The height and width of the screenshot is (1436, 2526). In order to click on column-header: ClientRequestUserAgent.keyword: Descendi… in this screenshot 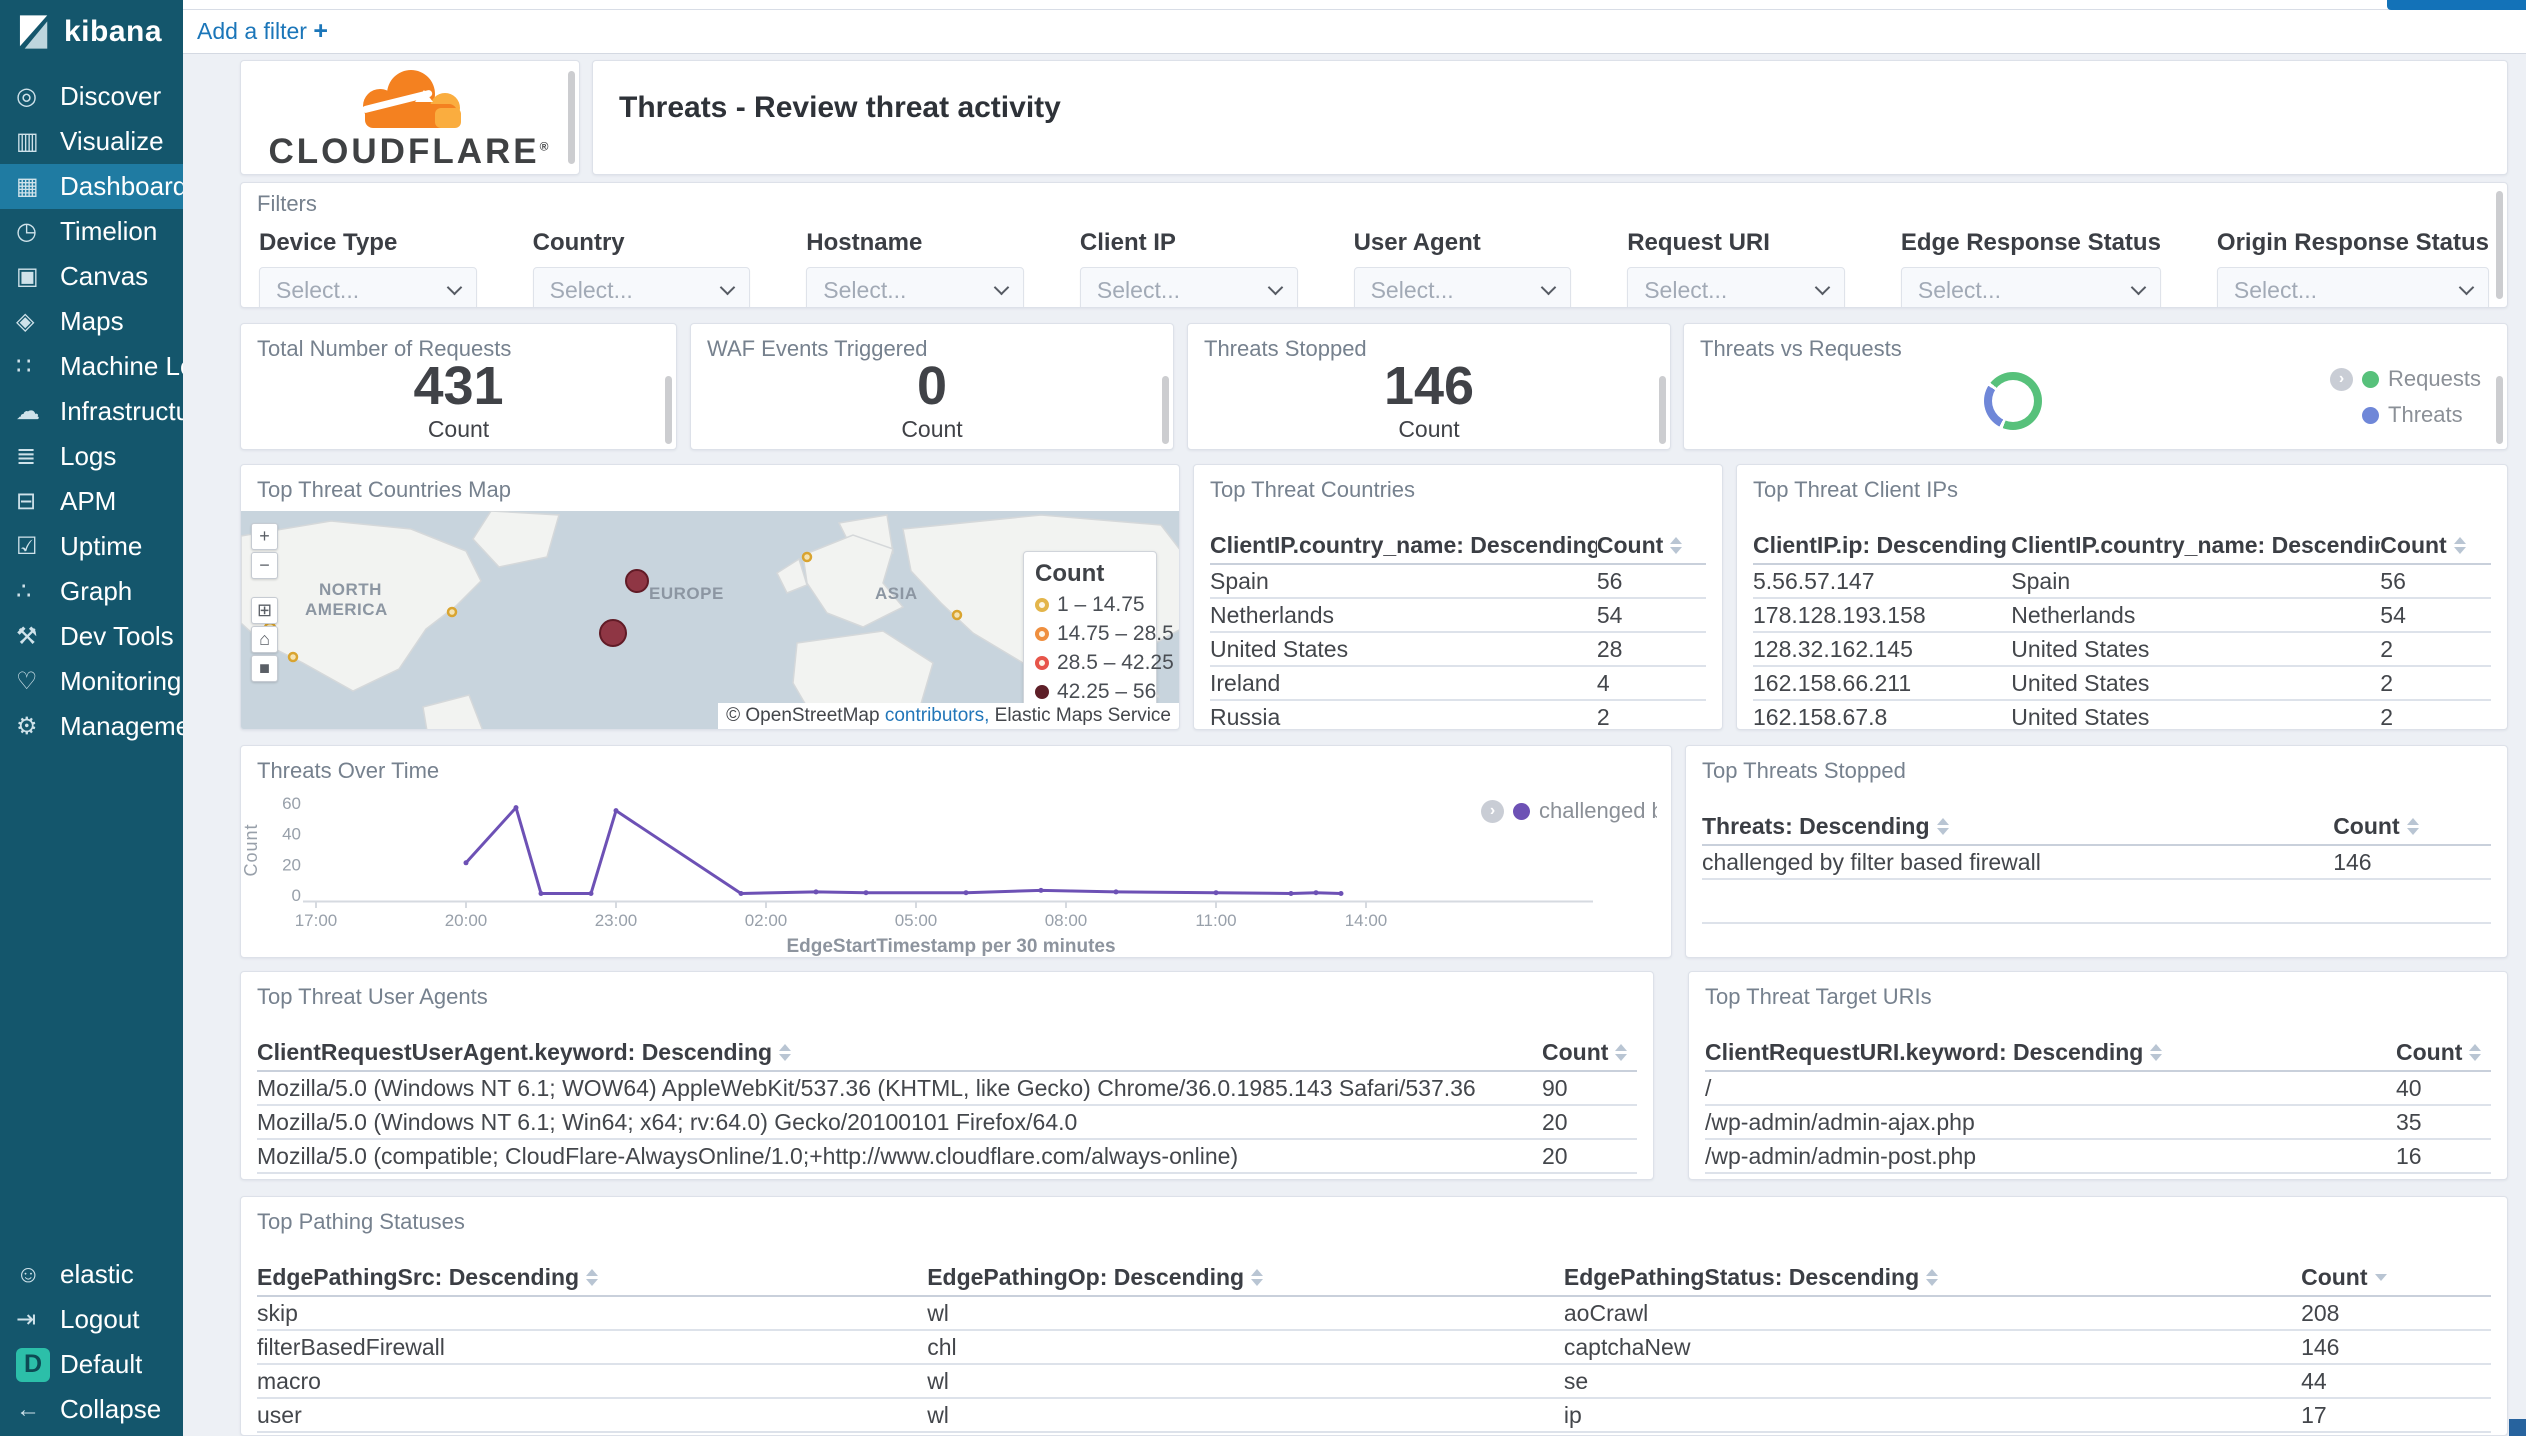, I will do `click(899, 1052)`.